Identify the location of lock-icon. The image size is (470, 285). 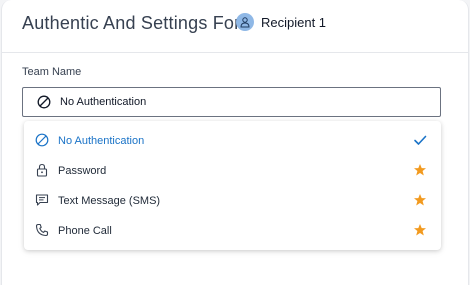
(42, 170).